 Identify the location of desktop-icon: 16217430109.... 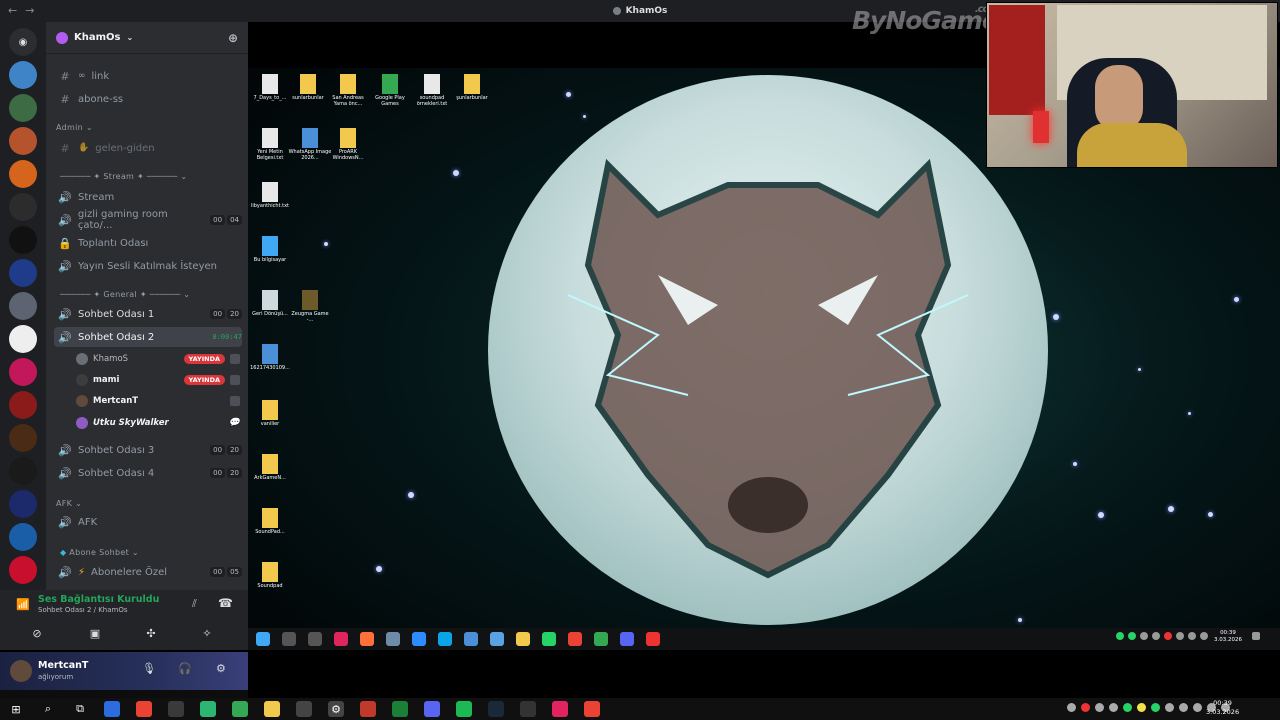
(270, 358).